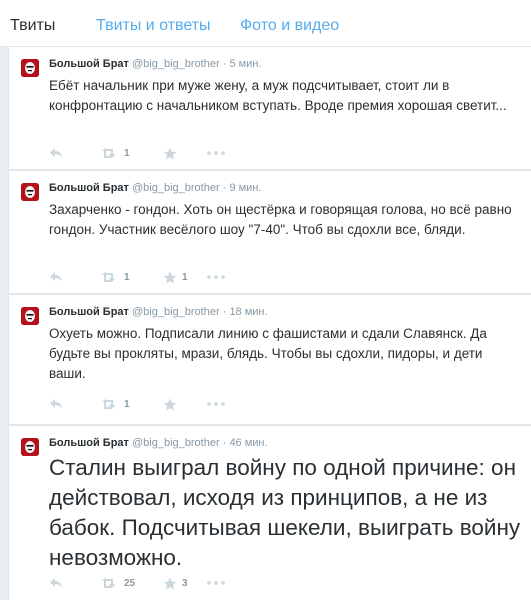  What do you see at coordinates (118, 583) in the screenshot?
I see `retweet-button: 25` at bounding box center [118, 583].